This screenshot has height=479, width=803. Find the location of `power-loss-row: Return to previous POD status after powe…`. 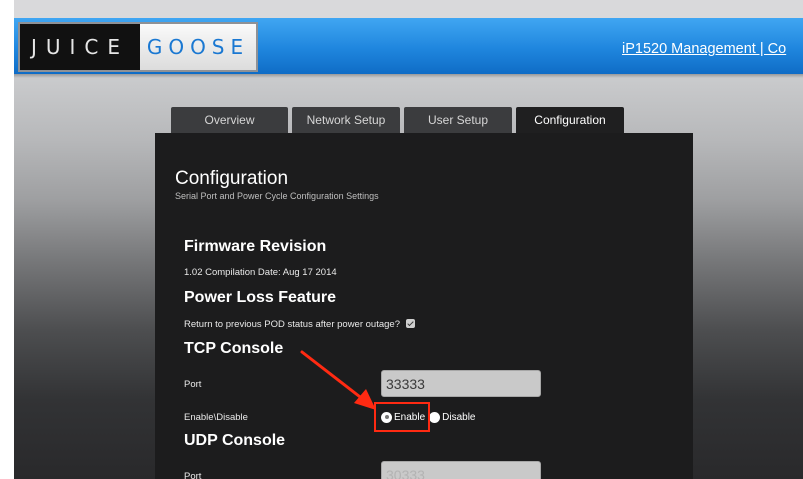

power-loss-row: Return to previous POD status after powe… is located at coordinates (299, 324).